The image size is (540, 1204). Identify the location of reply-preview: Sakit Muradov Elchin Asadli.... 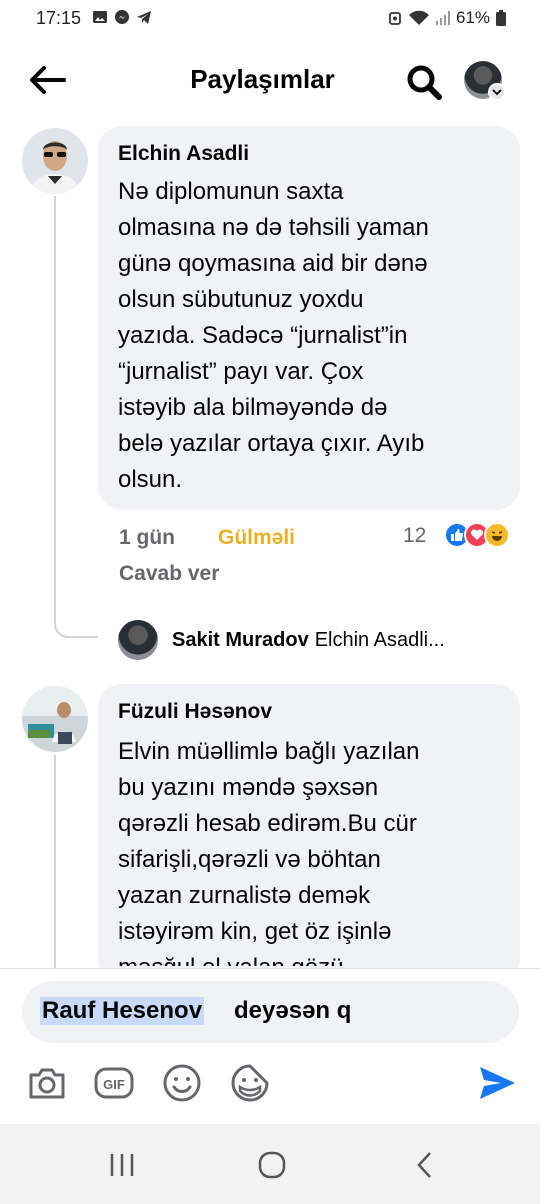
(281, 640).